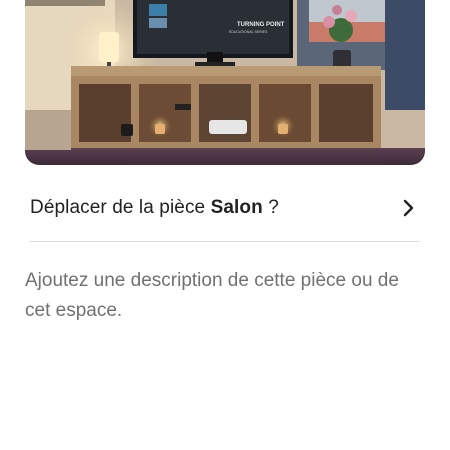 The height and width of the screenshot is (450, 450). I want to click on tv-text-title: TURNING POINT, so click(261, 25).